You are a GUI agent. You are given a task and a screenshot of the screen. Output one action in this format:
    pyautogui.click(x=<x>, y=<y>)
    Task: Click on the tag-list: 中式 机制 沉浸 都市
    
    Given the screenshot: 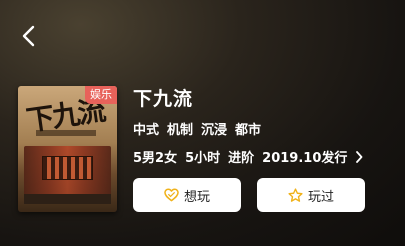 What is the action you would take?
    pyautogui.click(x=197, y=128)
    